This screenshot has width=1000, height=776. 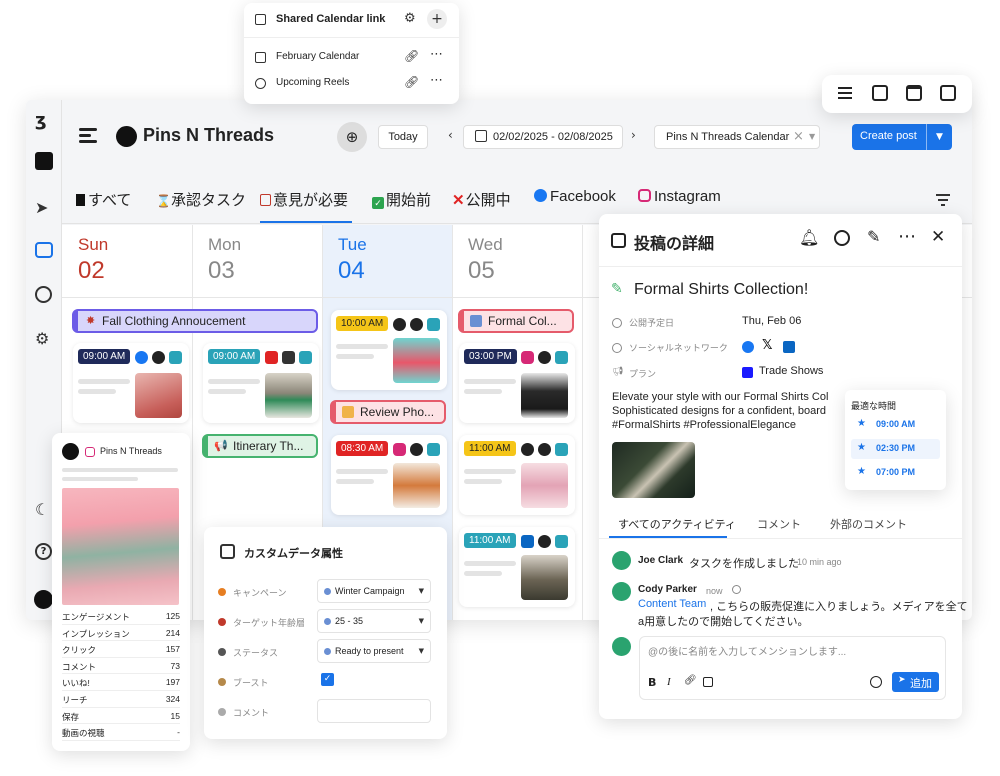 I want to click on best-time-item: ★ 09:00 AM, so click(x=895, y=425).